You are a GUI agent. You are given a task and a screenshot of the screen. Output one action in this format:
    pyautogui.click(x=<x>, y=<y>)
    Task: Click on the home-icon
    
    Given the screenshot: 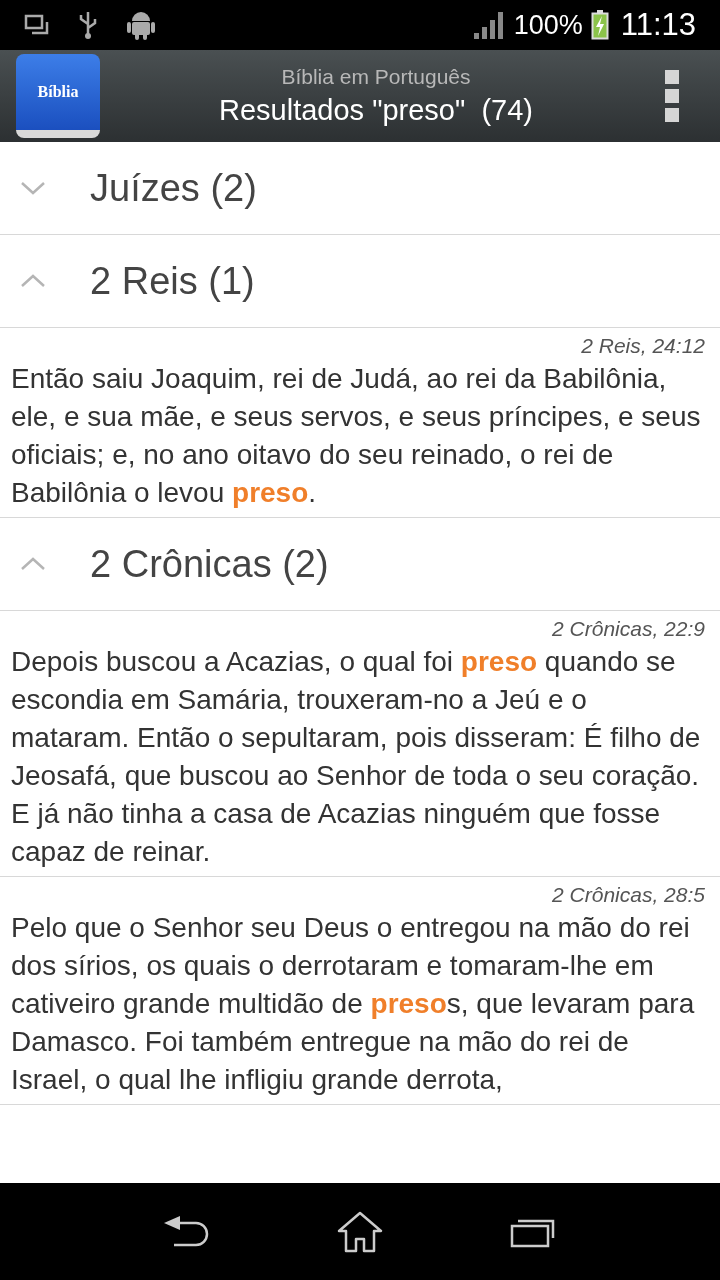 What is the action you would take?
    pyautogui.click(x=360, y=1231)
    